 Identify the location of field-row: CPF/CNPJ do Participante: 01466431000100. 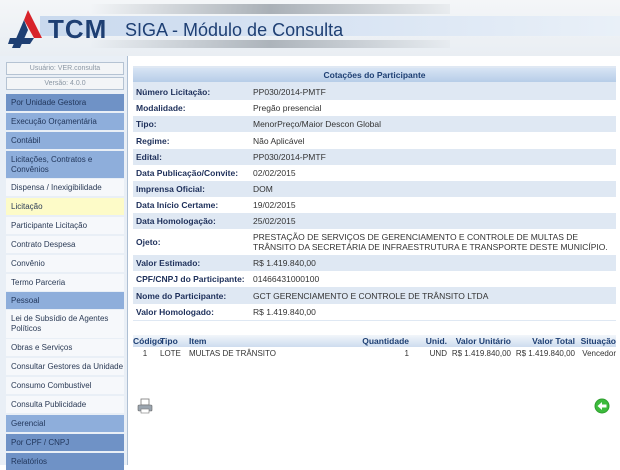
(374, 279).